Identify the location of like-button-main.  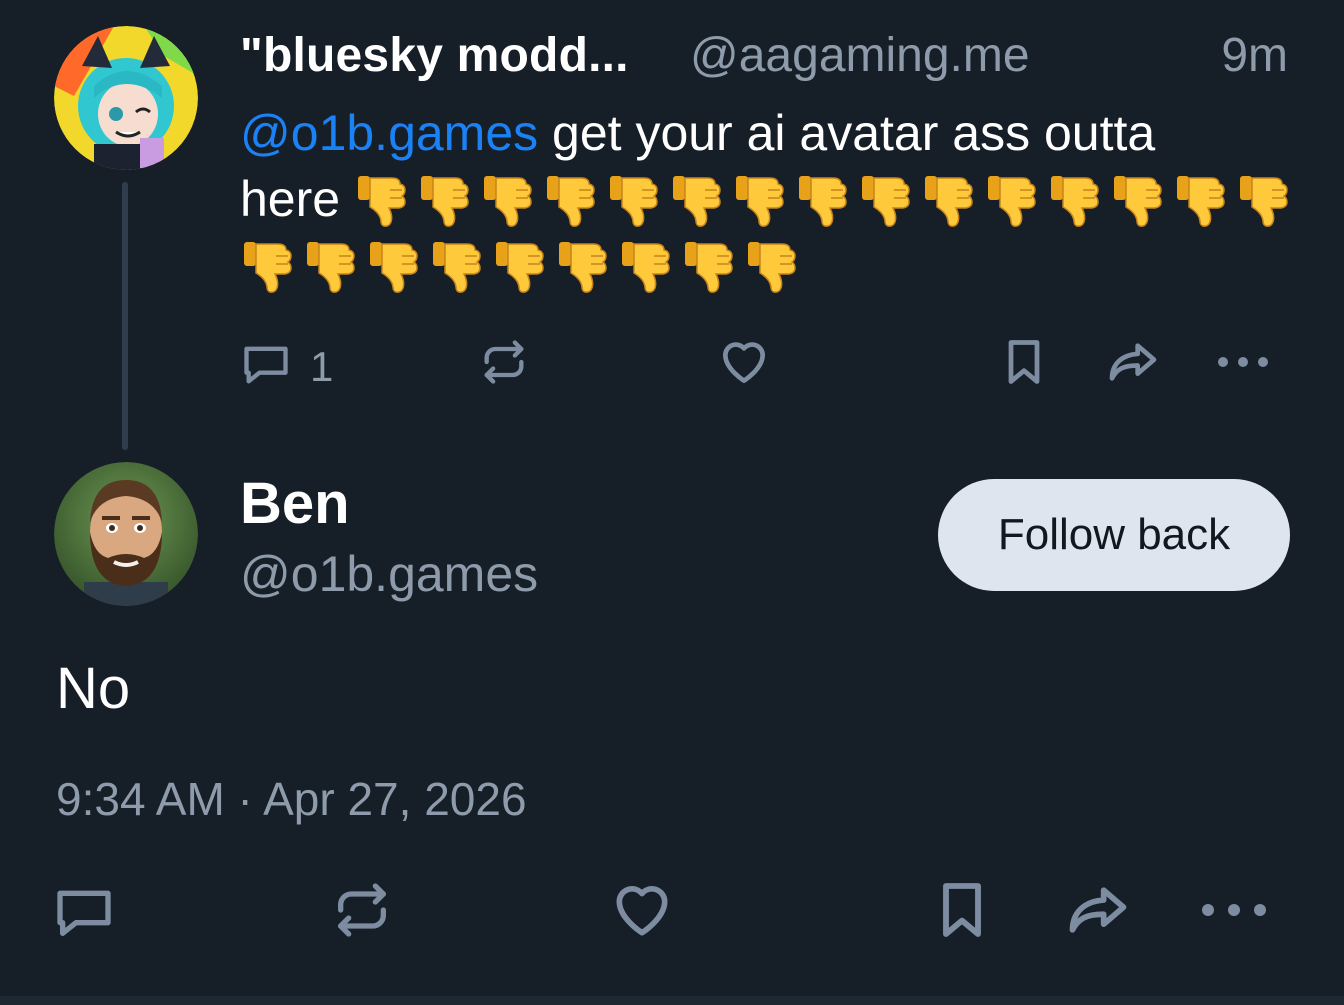
(642, 912).